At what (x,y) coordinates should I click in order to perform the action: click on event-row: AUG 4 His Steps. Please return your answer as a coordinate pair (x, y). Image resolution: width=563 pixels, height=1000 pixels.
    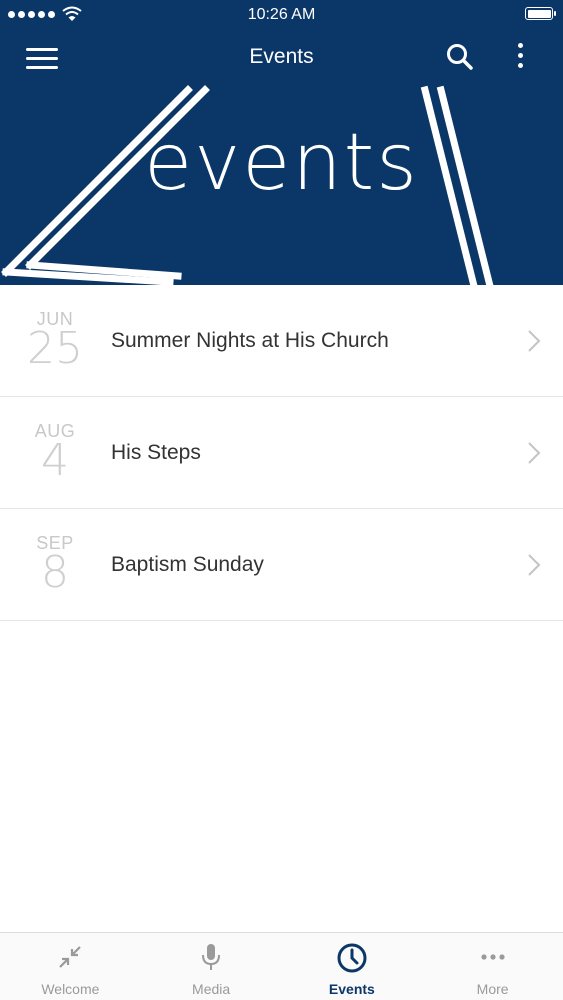
    Looking at the image, I should click on (281, 453).